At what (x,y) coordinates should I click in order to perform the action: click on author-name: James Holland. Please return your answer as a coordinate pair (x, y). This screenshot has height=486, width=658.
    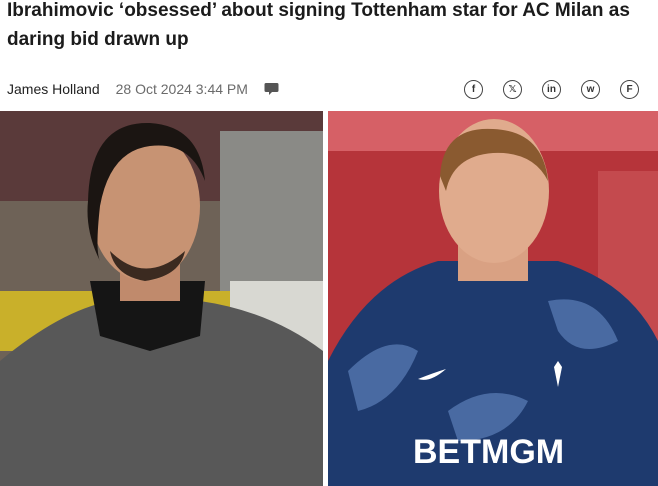
    Looking at the image, I should click on (53, 89).